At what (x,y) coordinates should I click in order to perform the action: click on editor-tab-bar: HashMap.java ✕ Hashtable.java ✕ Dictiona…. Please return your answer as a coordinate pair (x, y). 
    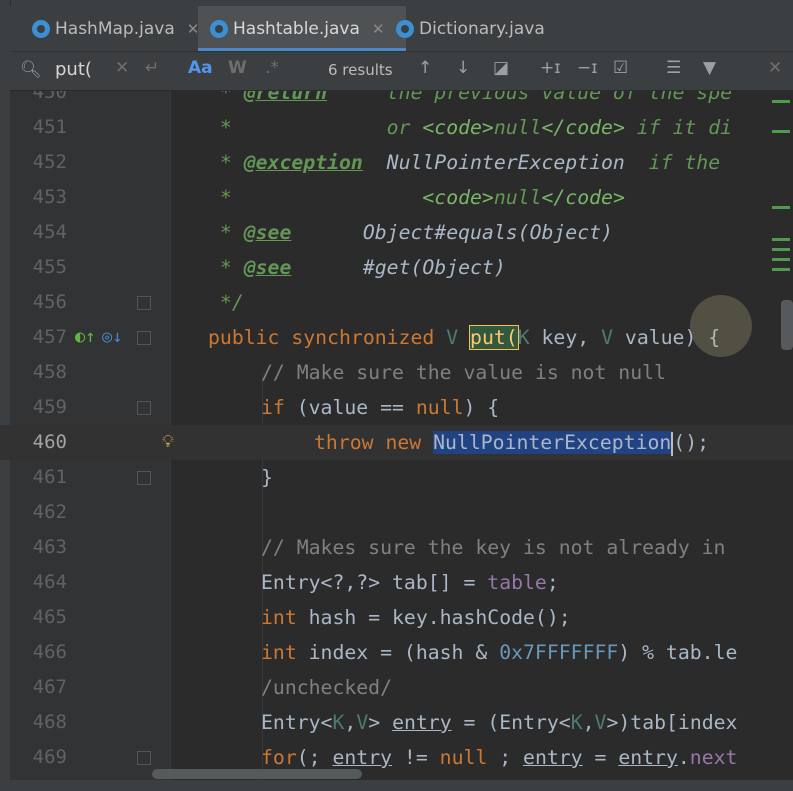
    Looking at the image, I should click on (401, 29).